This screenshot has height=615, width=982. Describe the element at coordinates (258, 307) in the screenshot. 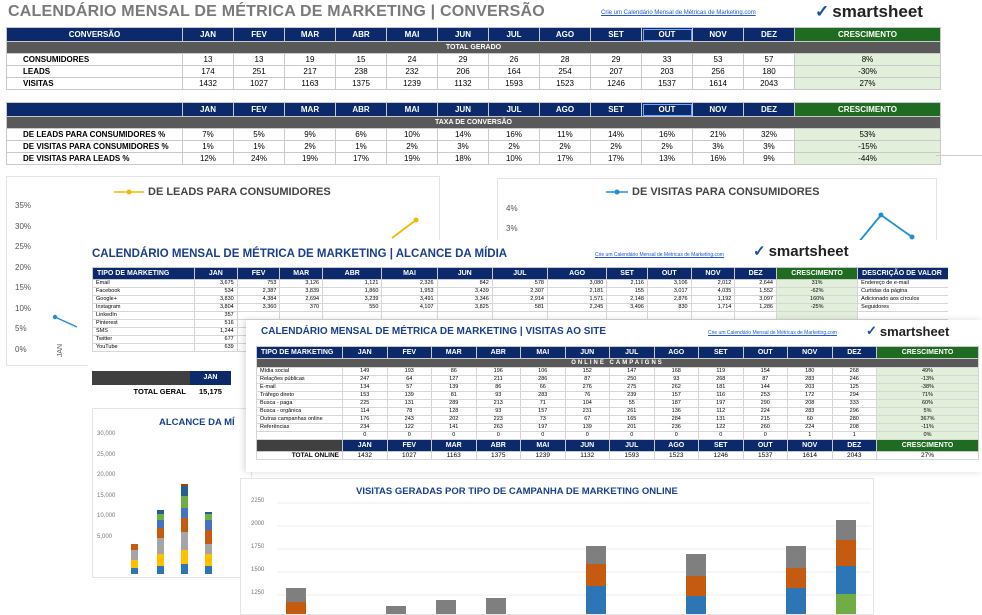

I see `cell-value: 3,360` at that location.